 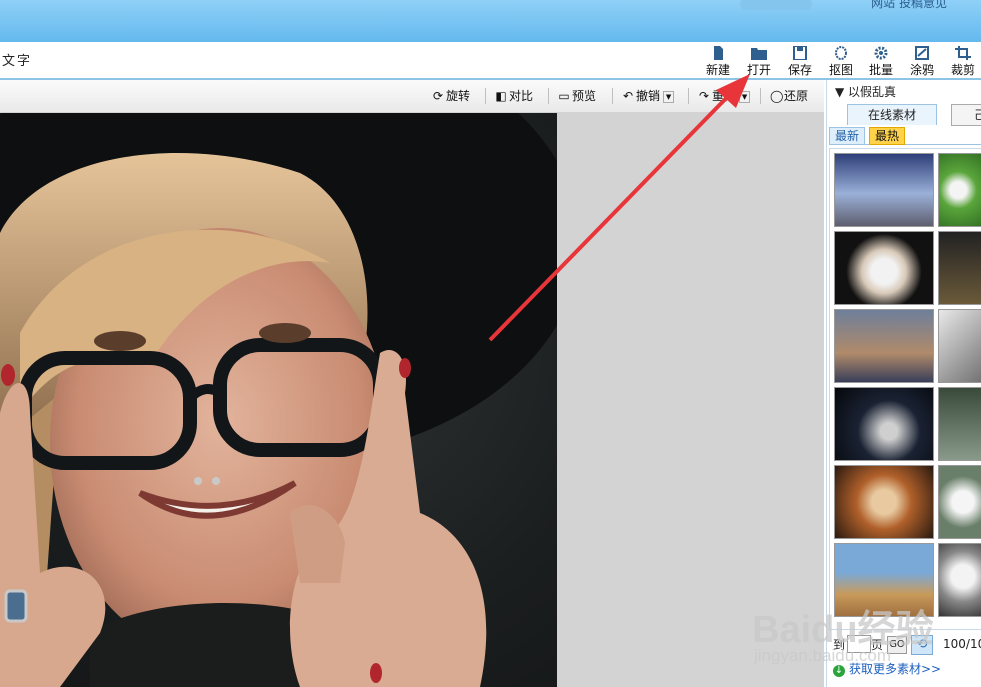 I want to click on new-label: 新建, so click(x=717, y=70).